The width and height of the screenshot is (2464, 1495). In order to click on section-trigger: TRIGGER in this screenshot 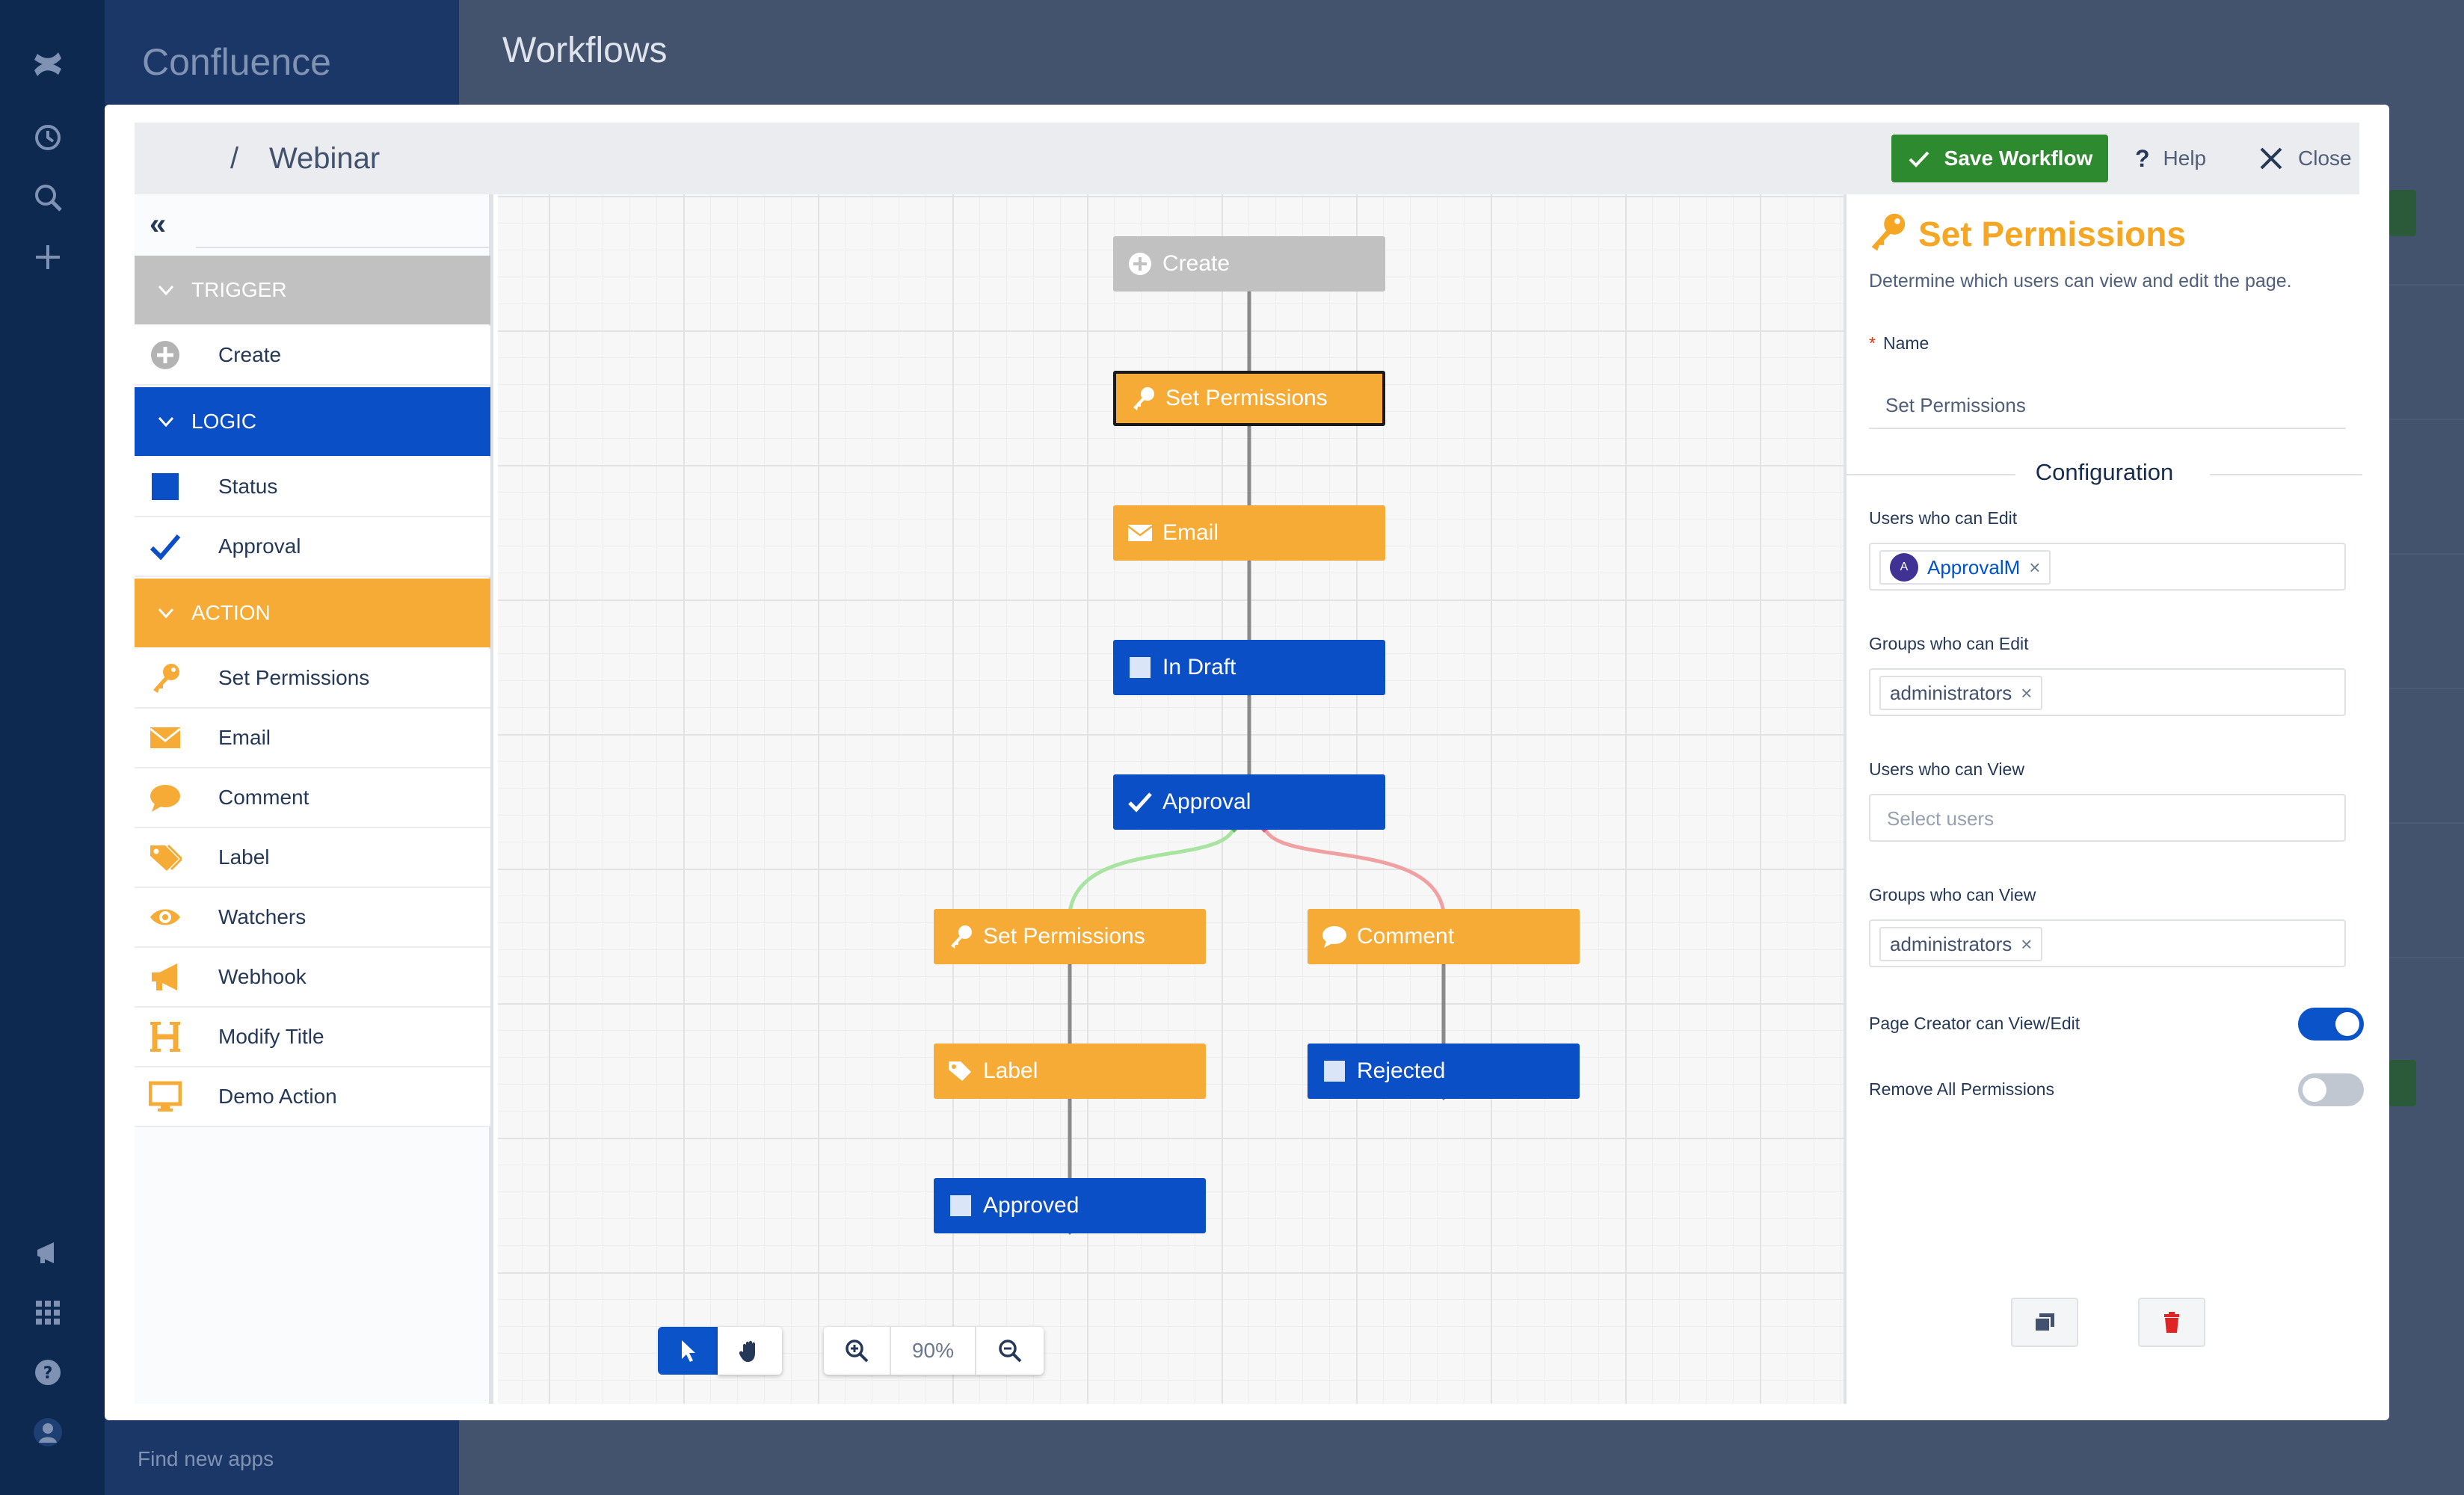, I will do `click(312, 290)`.